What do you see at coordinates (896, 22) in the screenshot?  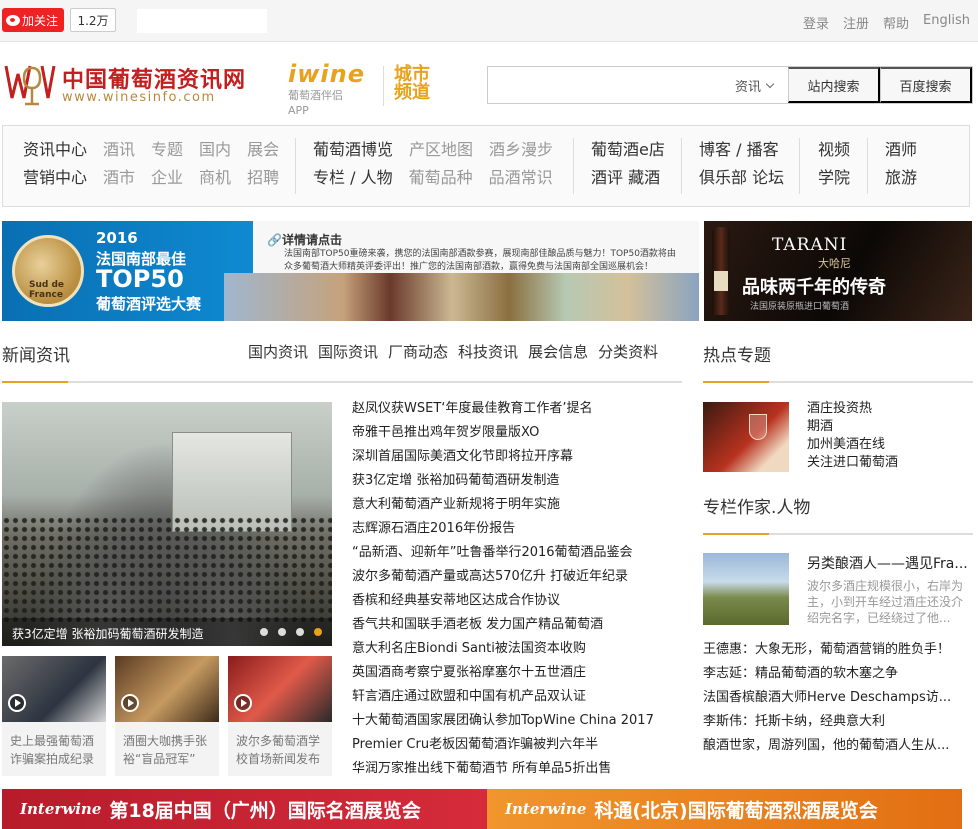 I see `help-link: 帮助` at bounding box center [896, 22].